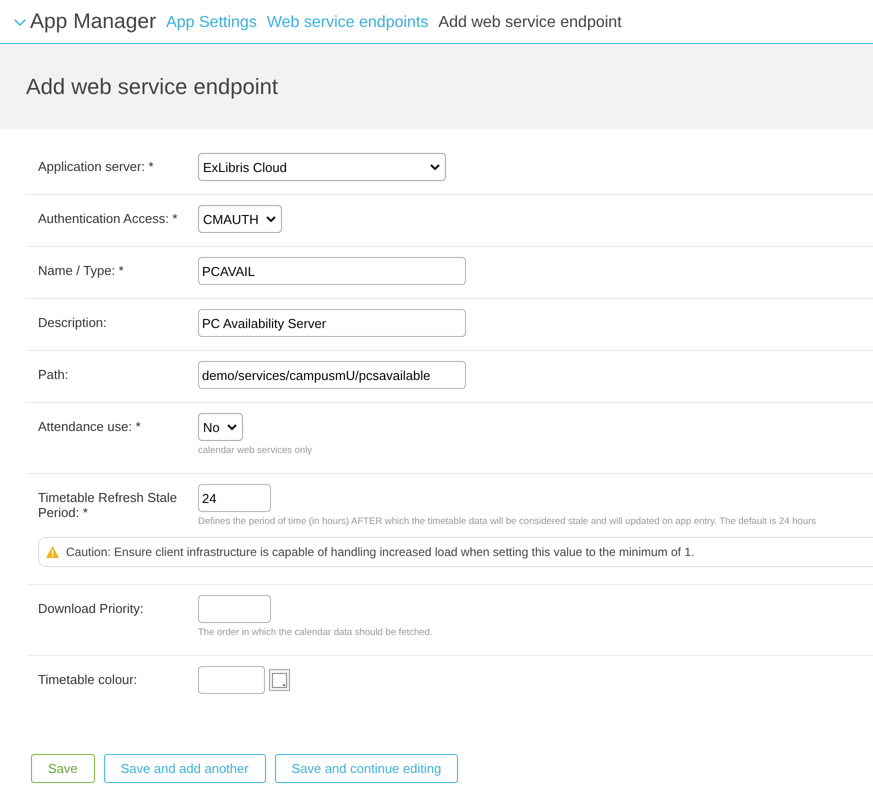  What do you see at coordinates (90, 427) in the screenshot?
I see `field-label: Attendance use: *` at bounding box center [90, 427].